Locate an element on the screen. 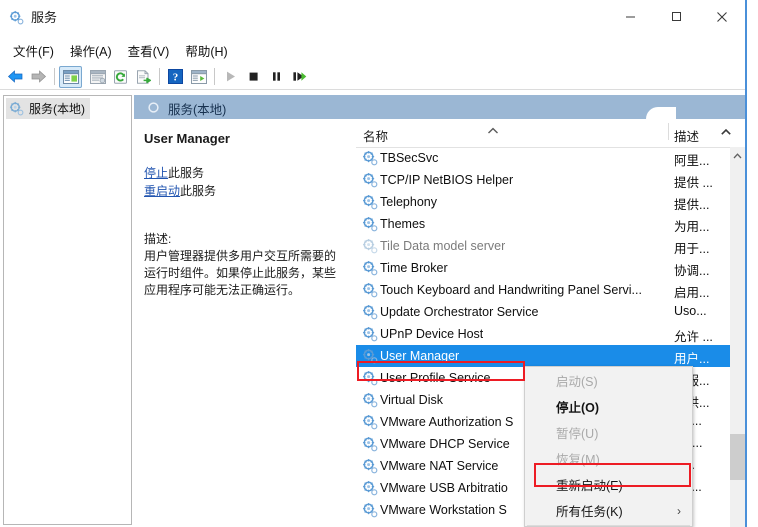 Image resolution: width=758 pixels, height=527 pixels. context-menu-item-label: 启动(S) is located at coordinates (577, 381).